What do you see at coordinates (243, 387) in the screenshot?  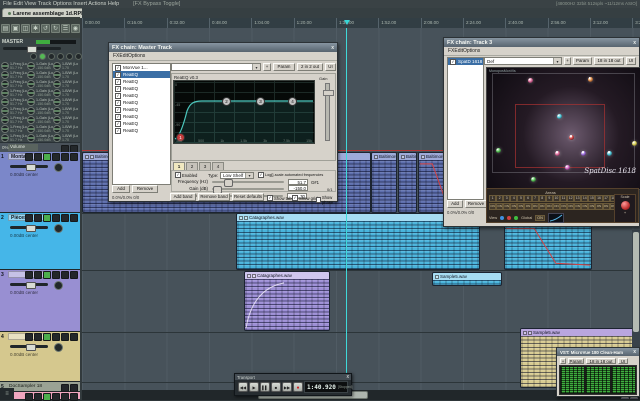 I see `go-to-start-button: ◀◀` at bounding box center [243, 387].